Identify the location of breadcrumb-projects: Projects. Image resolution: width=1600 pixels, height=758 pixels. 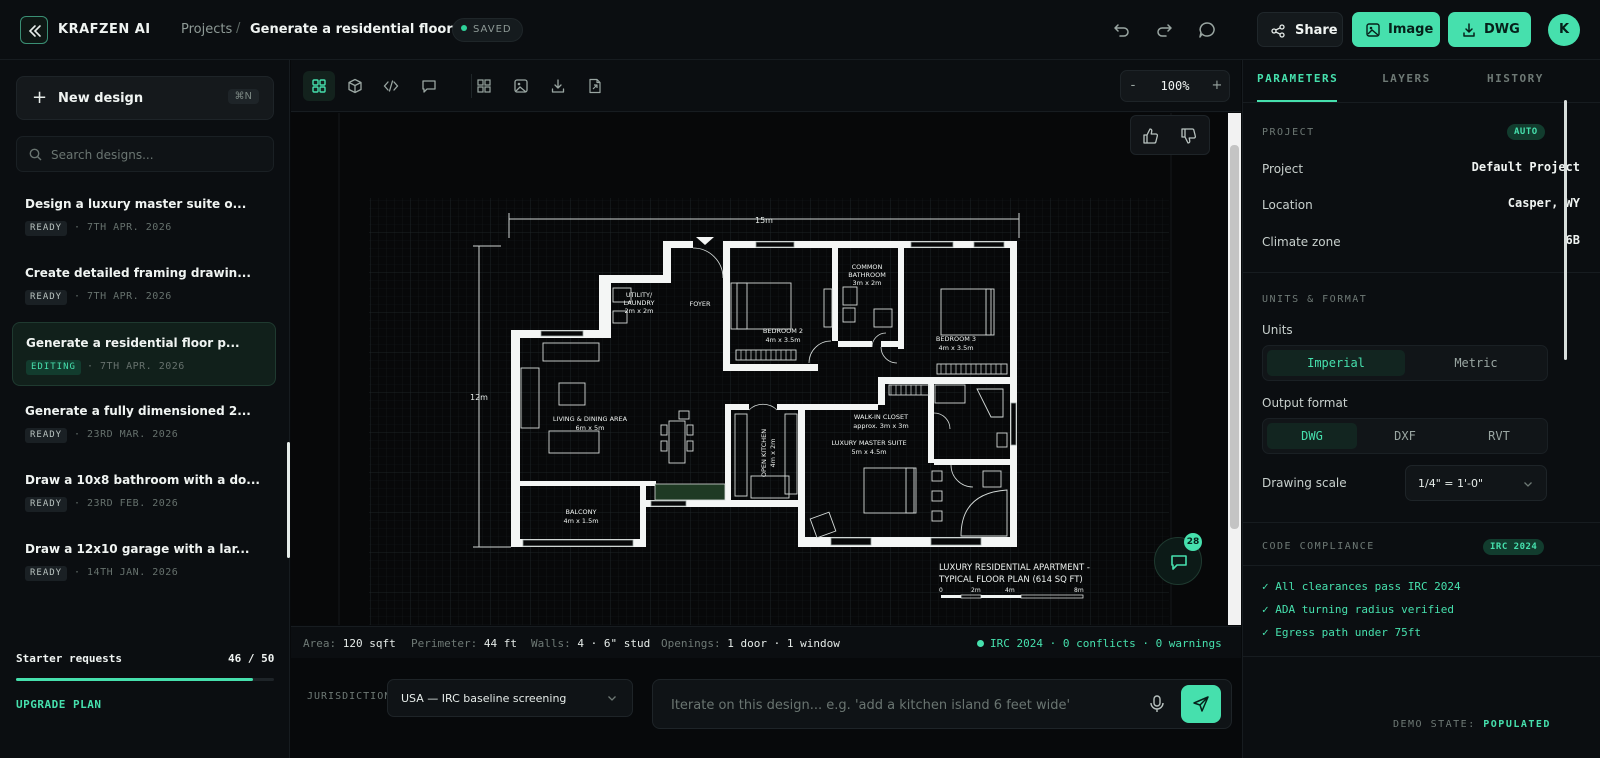
(206, 29).